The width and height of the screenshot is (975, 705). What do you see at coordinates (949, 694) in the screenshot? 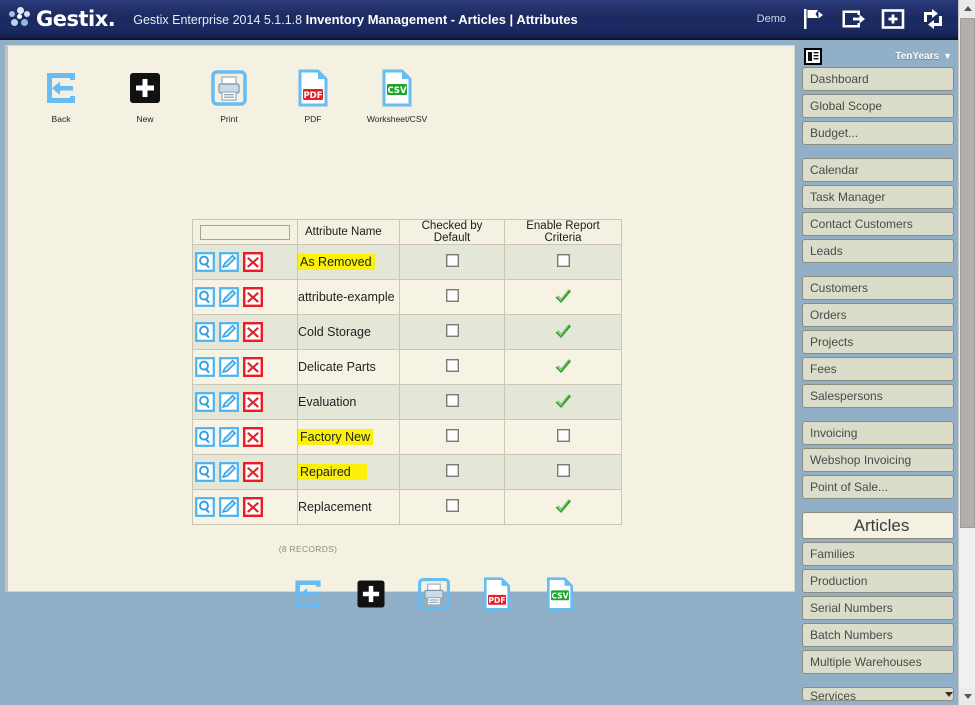
I see `sidebar-scroll-down-icon` at bounding box center [949, 694].